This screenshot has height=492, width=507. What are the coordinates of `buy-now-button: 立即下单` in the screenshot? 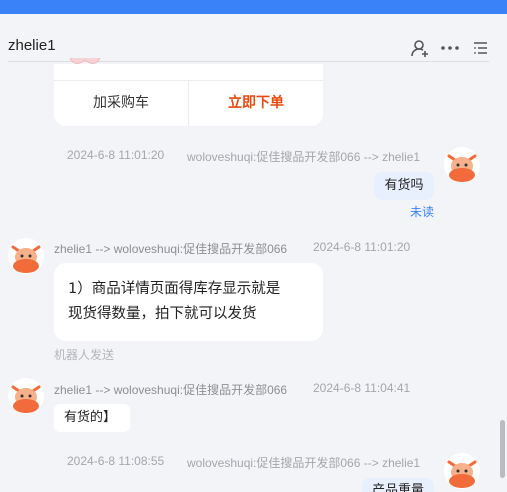 It's located at (256, 103).